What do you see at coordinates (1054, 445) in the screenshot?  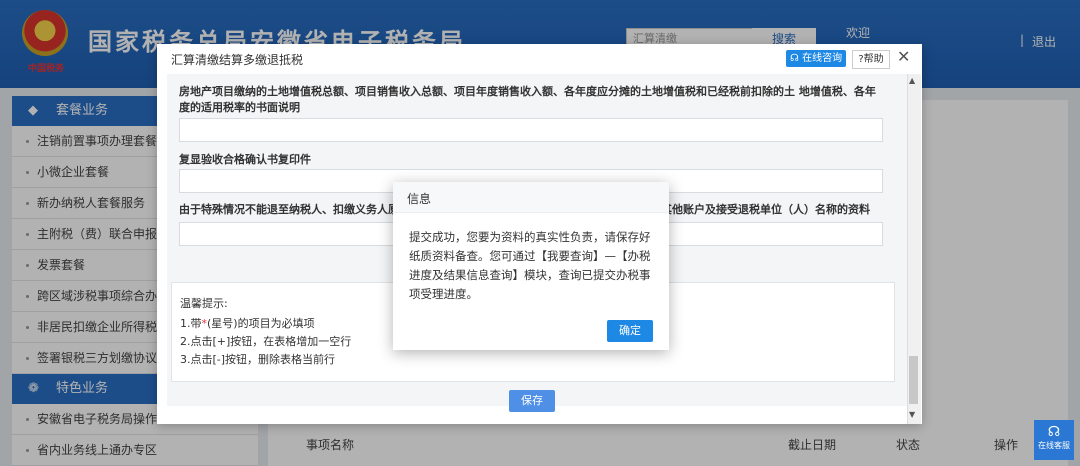 I see `online-service-label: 在线客服` at bounding box center [1054, 445].